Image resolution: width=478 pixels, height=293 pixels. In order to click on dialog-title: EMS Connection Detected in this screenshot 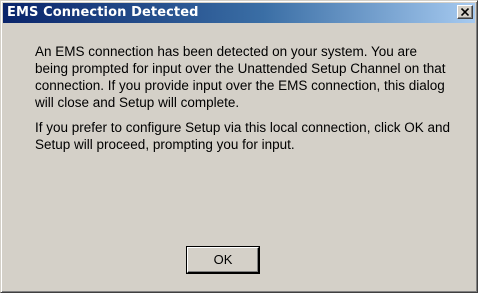, I will do `click(103, 12)`.